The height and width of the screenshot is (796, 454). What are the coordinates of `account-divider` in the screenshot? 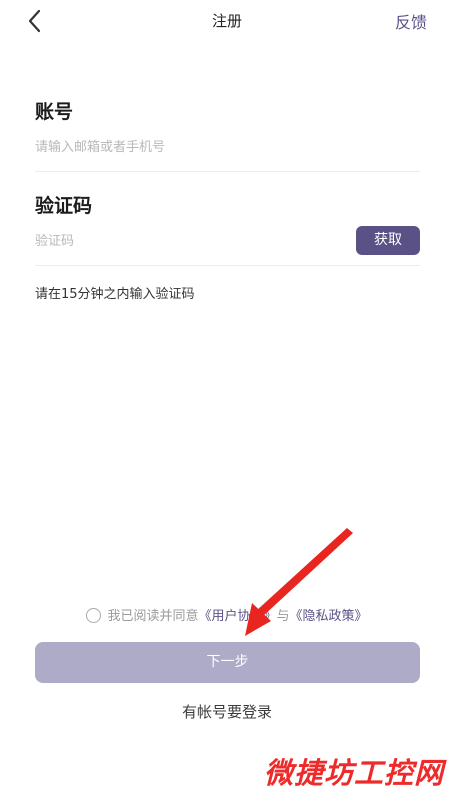 It's located at (227, 171).